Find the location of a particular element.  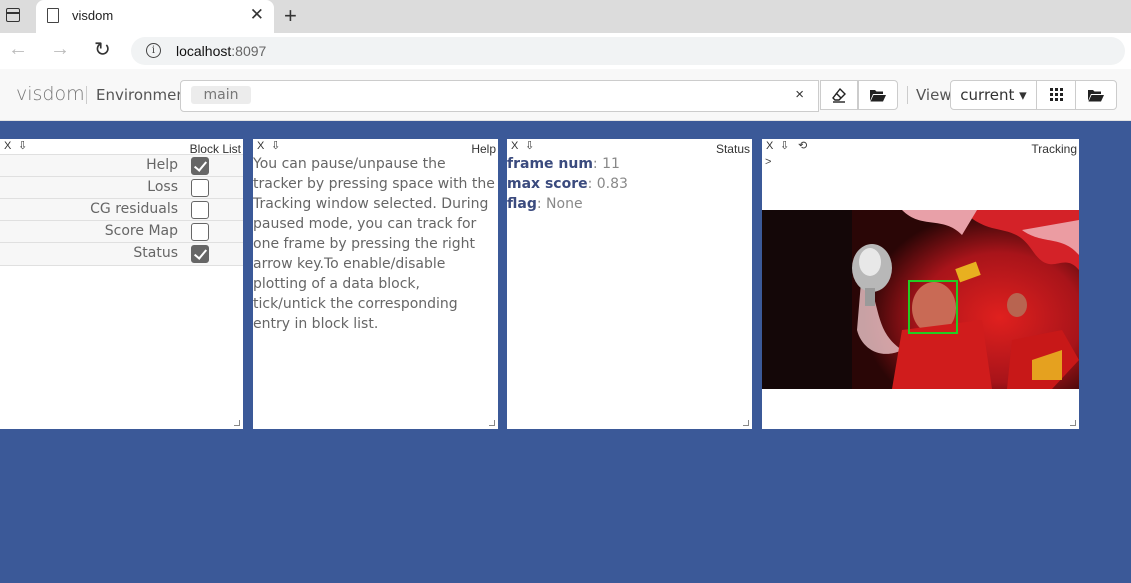

refresh-icon: ⟲ is located at coordinates (802, 145).